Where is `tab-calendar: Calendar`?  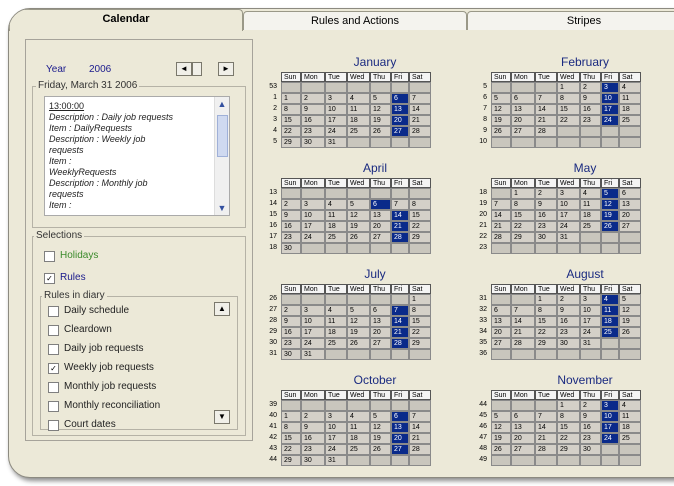
tab-calendar: Calendar is located at coordinates (126, 20).